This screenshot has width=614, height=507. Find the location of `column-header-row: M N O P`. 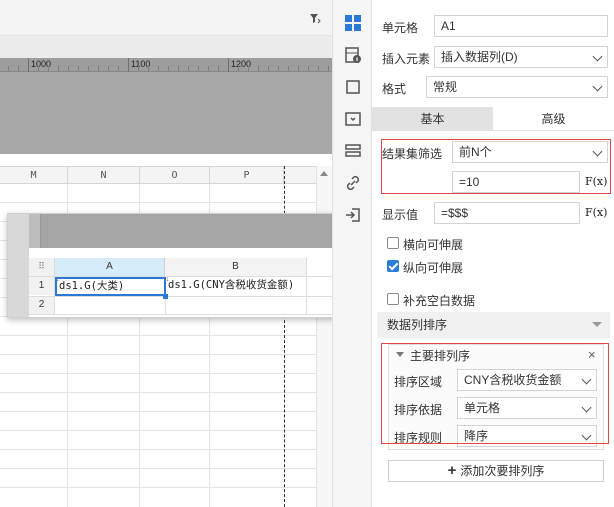

column-header-row: M N O P is located at coordinates (158, 175).